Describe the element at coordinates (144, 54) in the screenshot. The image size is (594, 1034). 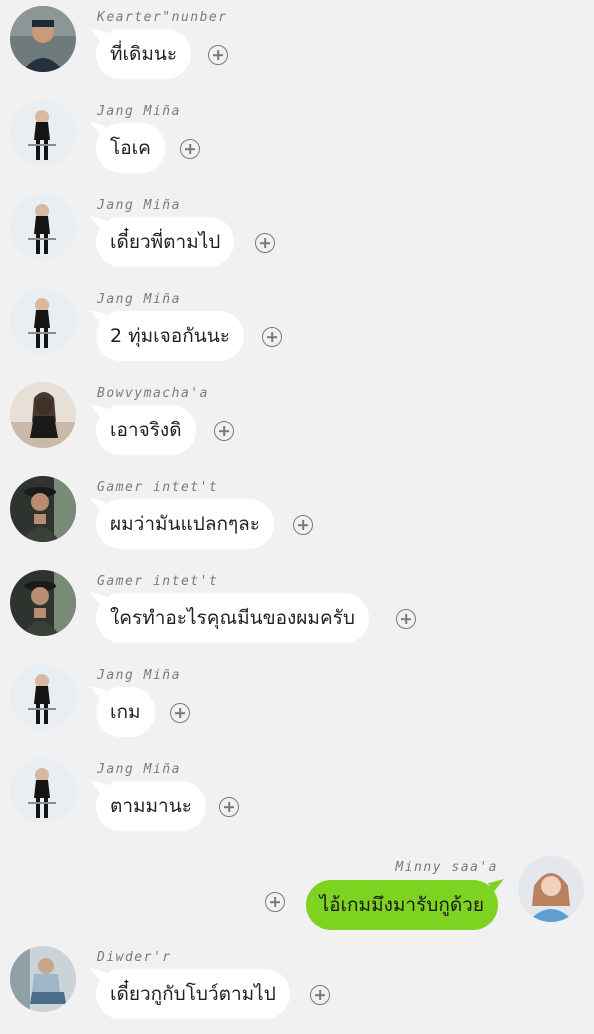
I see `message-bubble: ที่เดิมนะ` at that location.